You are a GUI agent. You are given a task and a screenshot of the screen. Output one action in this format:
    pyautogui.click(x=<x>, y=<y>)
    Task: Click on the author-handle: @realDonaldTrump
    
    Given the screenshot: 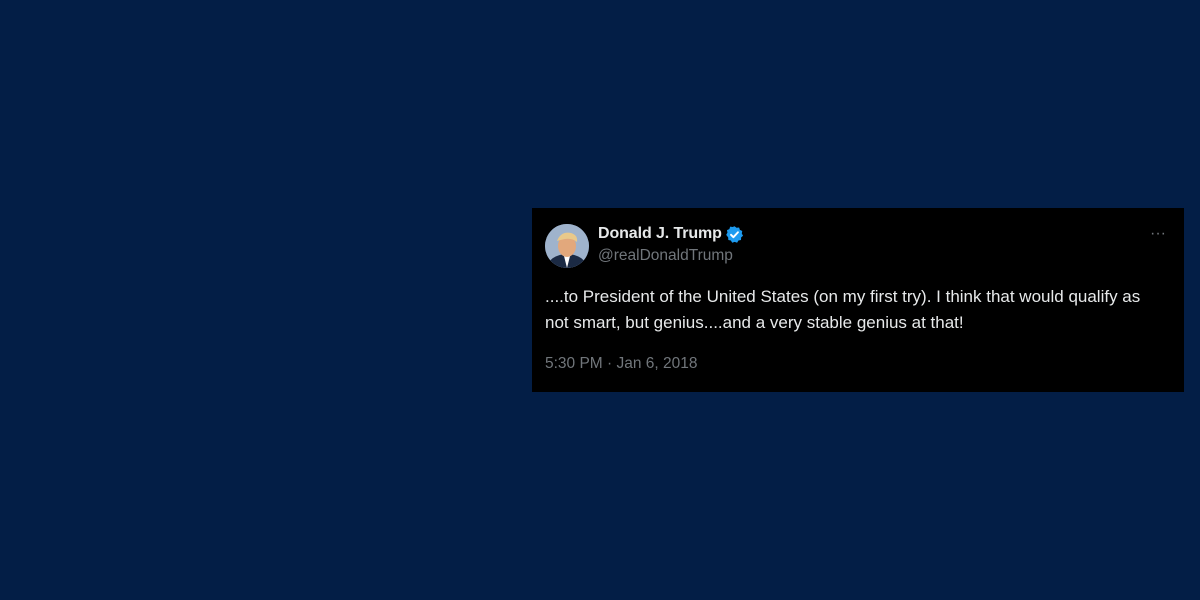 What is the action you would take?
    pyautogui.click(x=665, y=256)
    